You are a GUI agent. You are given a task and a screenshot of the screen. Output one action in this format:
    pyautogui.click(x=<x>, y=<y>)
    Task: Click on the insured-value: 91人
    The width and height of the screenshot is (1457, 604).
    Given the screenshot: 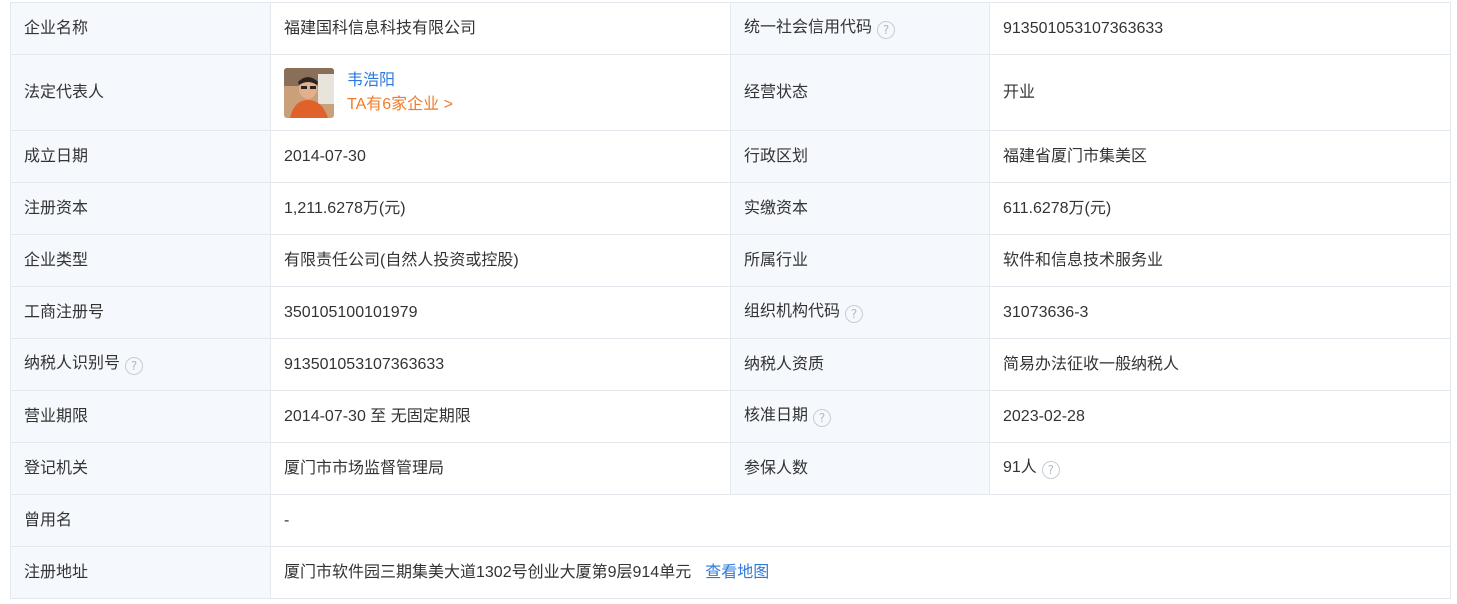 What is the action you would take?
    pyautogui.click(x=1020, y=467)
    